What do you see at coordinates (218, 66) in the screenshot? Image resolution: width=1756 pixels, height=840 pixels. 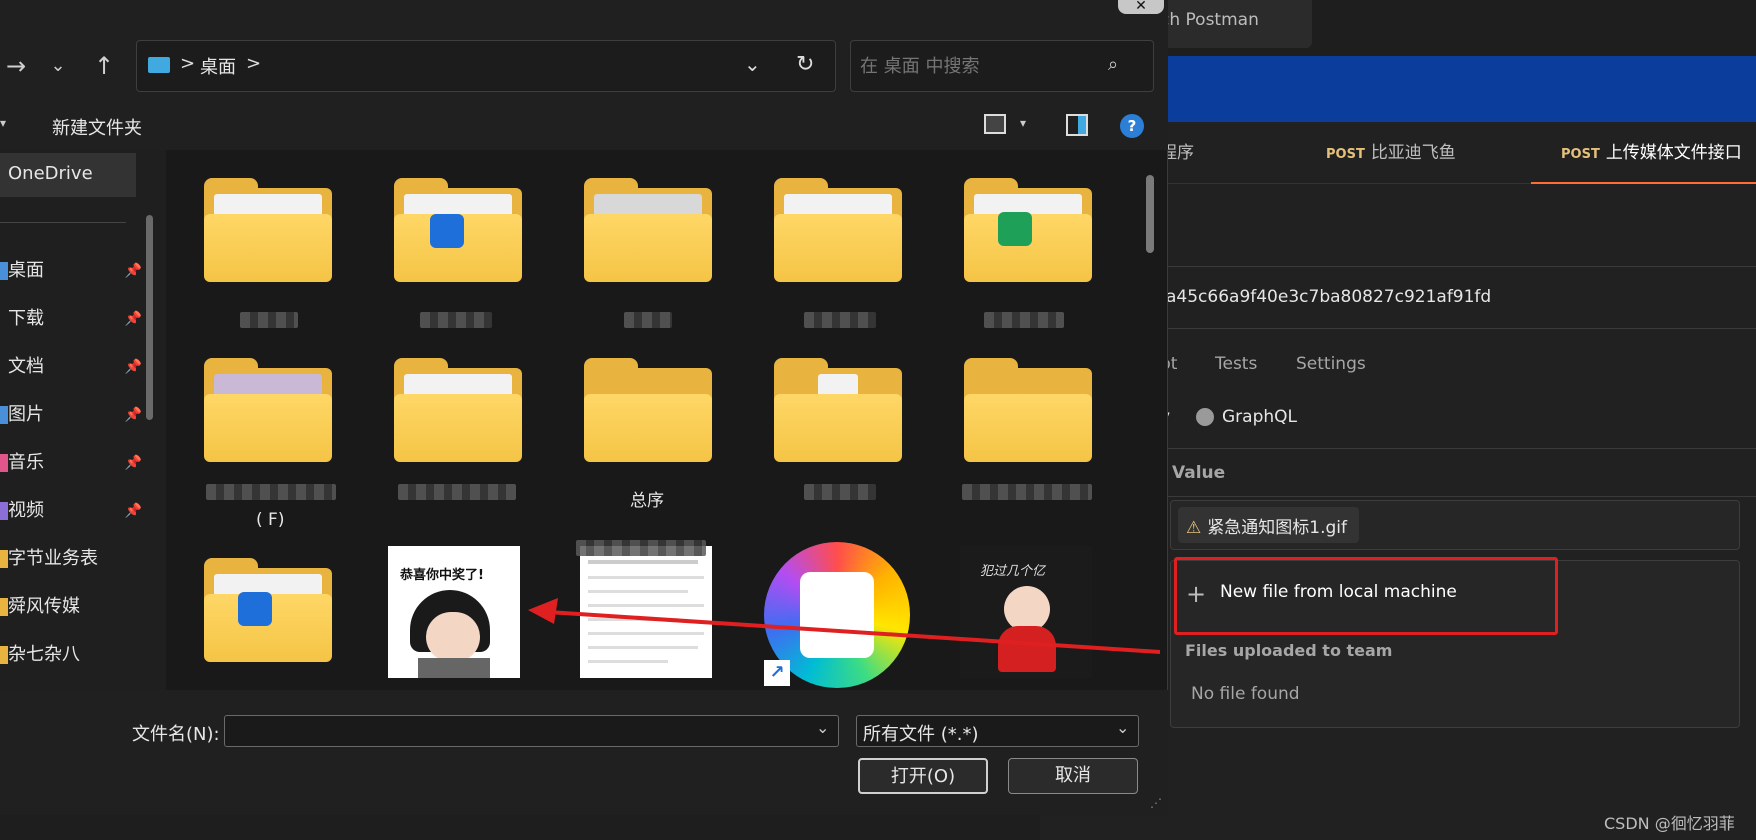 I see `breadcrumb-desktop: 桌面` at bounding box center [218, 66].